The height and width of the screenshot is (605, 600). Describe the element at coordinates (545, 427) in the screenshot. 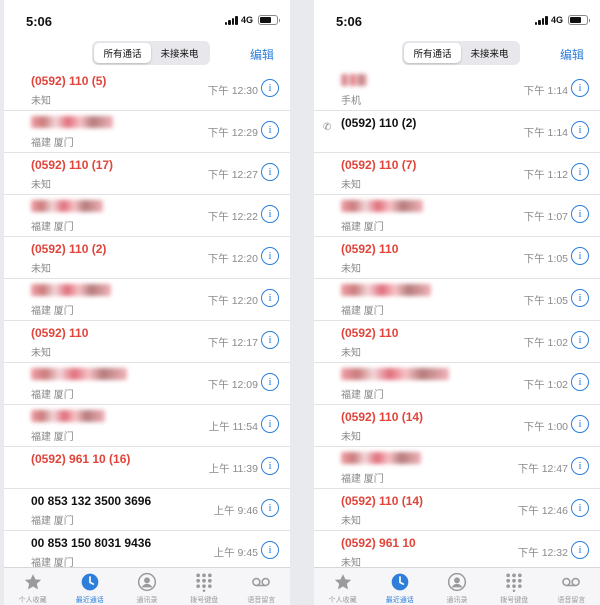

I see `call-time: 下午 1:00` at that location.